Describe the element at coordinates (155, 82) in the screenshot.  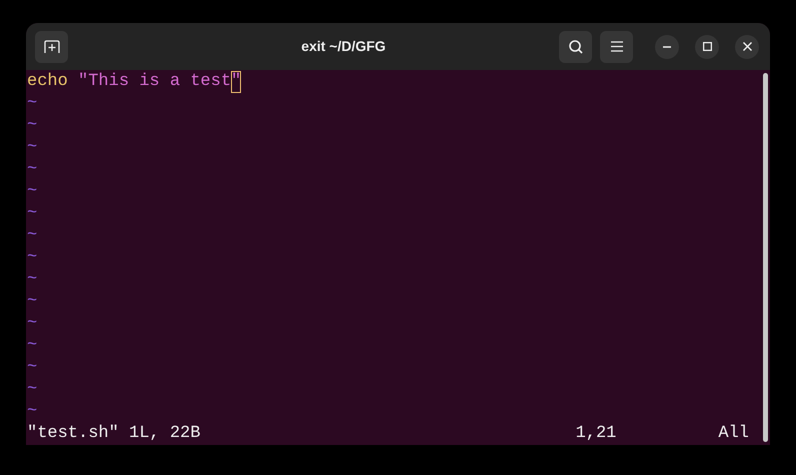
I see `code-string: "This is a test` at that location.